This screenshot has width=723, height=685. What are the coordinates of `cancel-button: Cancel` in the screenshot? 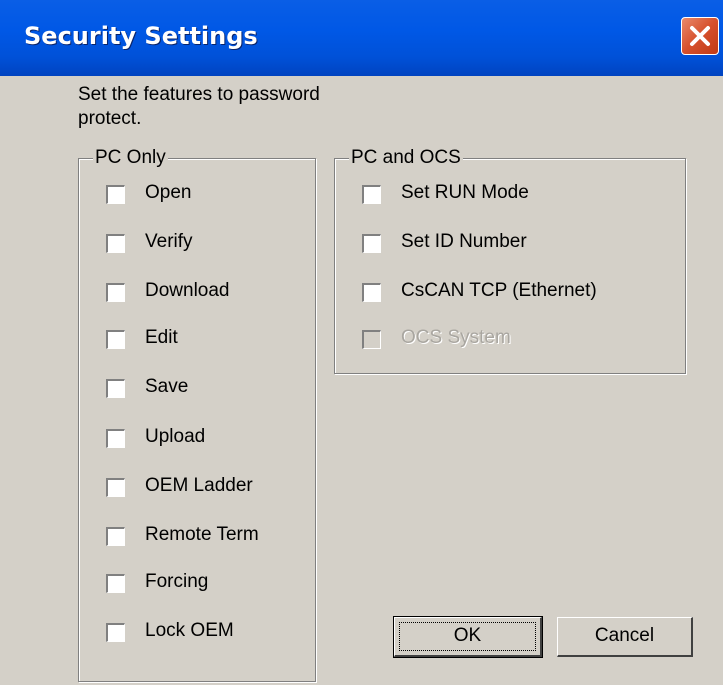 It's located at (625, 637).